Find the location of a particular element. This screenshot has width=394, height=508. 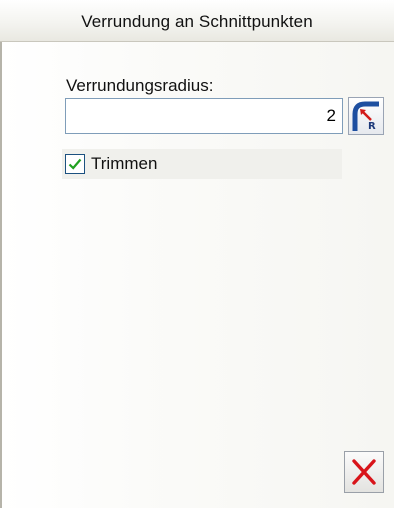

close-icon is located at coordinates (364, 472).